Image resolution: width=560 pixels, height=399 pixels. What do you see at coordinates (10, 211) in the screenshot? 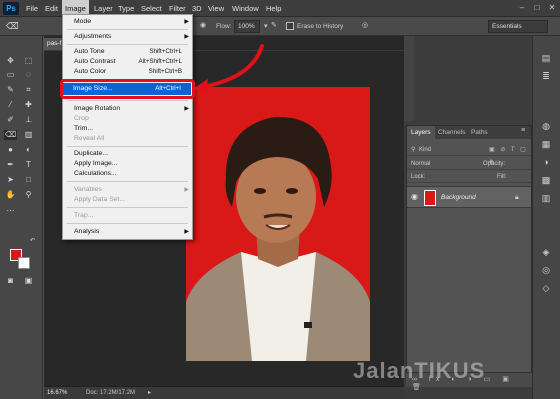
I see `more-tools-icon: ⋯` at bounding box center [10, 211].